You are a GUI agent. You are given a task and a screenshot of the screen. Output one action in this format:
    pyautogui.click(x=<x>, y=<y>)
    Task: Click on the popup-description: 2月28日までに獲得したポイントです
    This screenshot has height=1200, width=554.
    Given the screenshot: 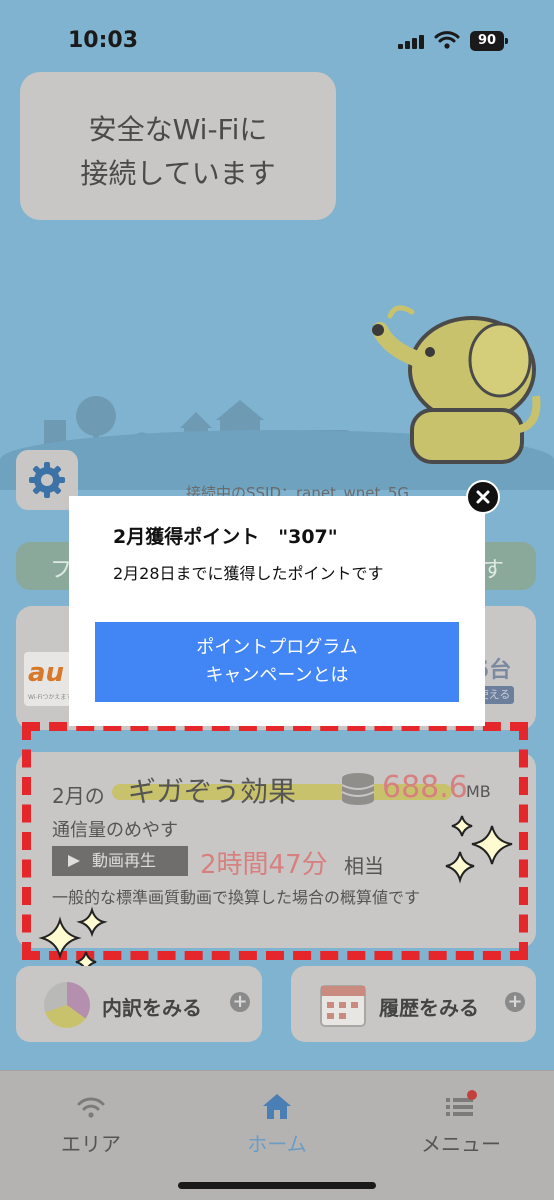 What is the action you would take?
    pyautogui.click(x=248, y=573)
    